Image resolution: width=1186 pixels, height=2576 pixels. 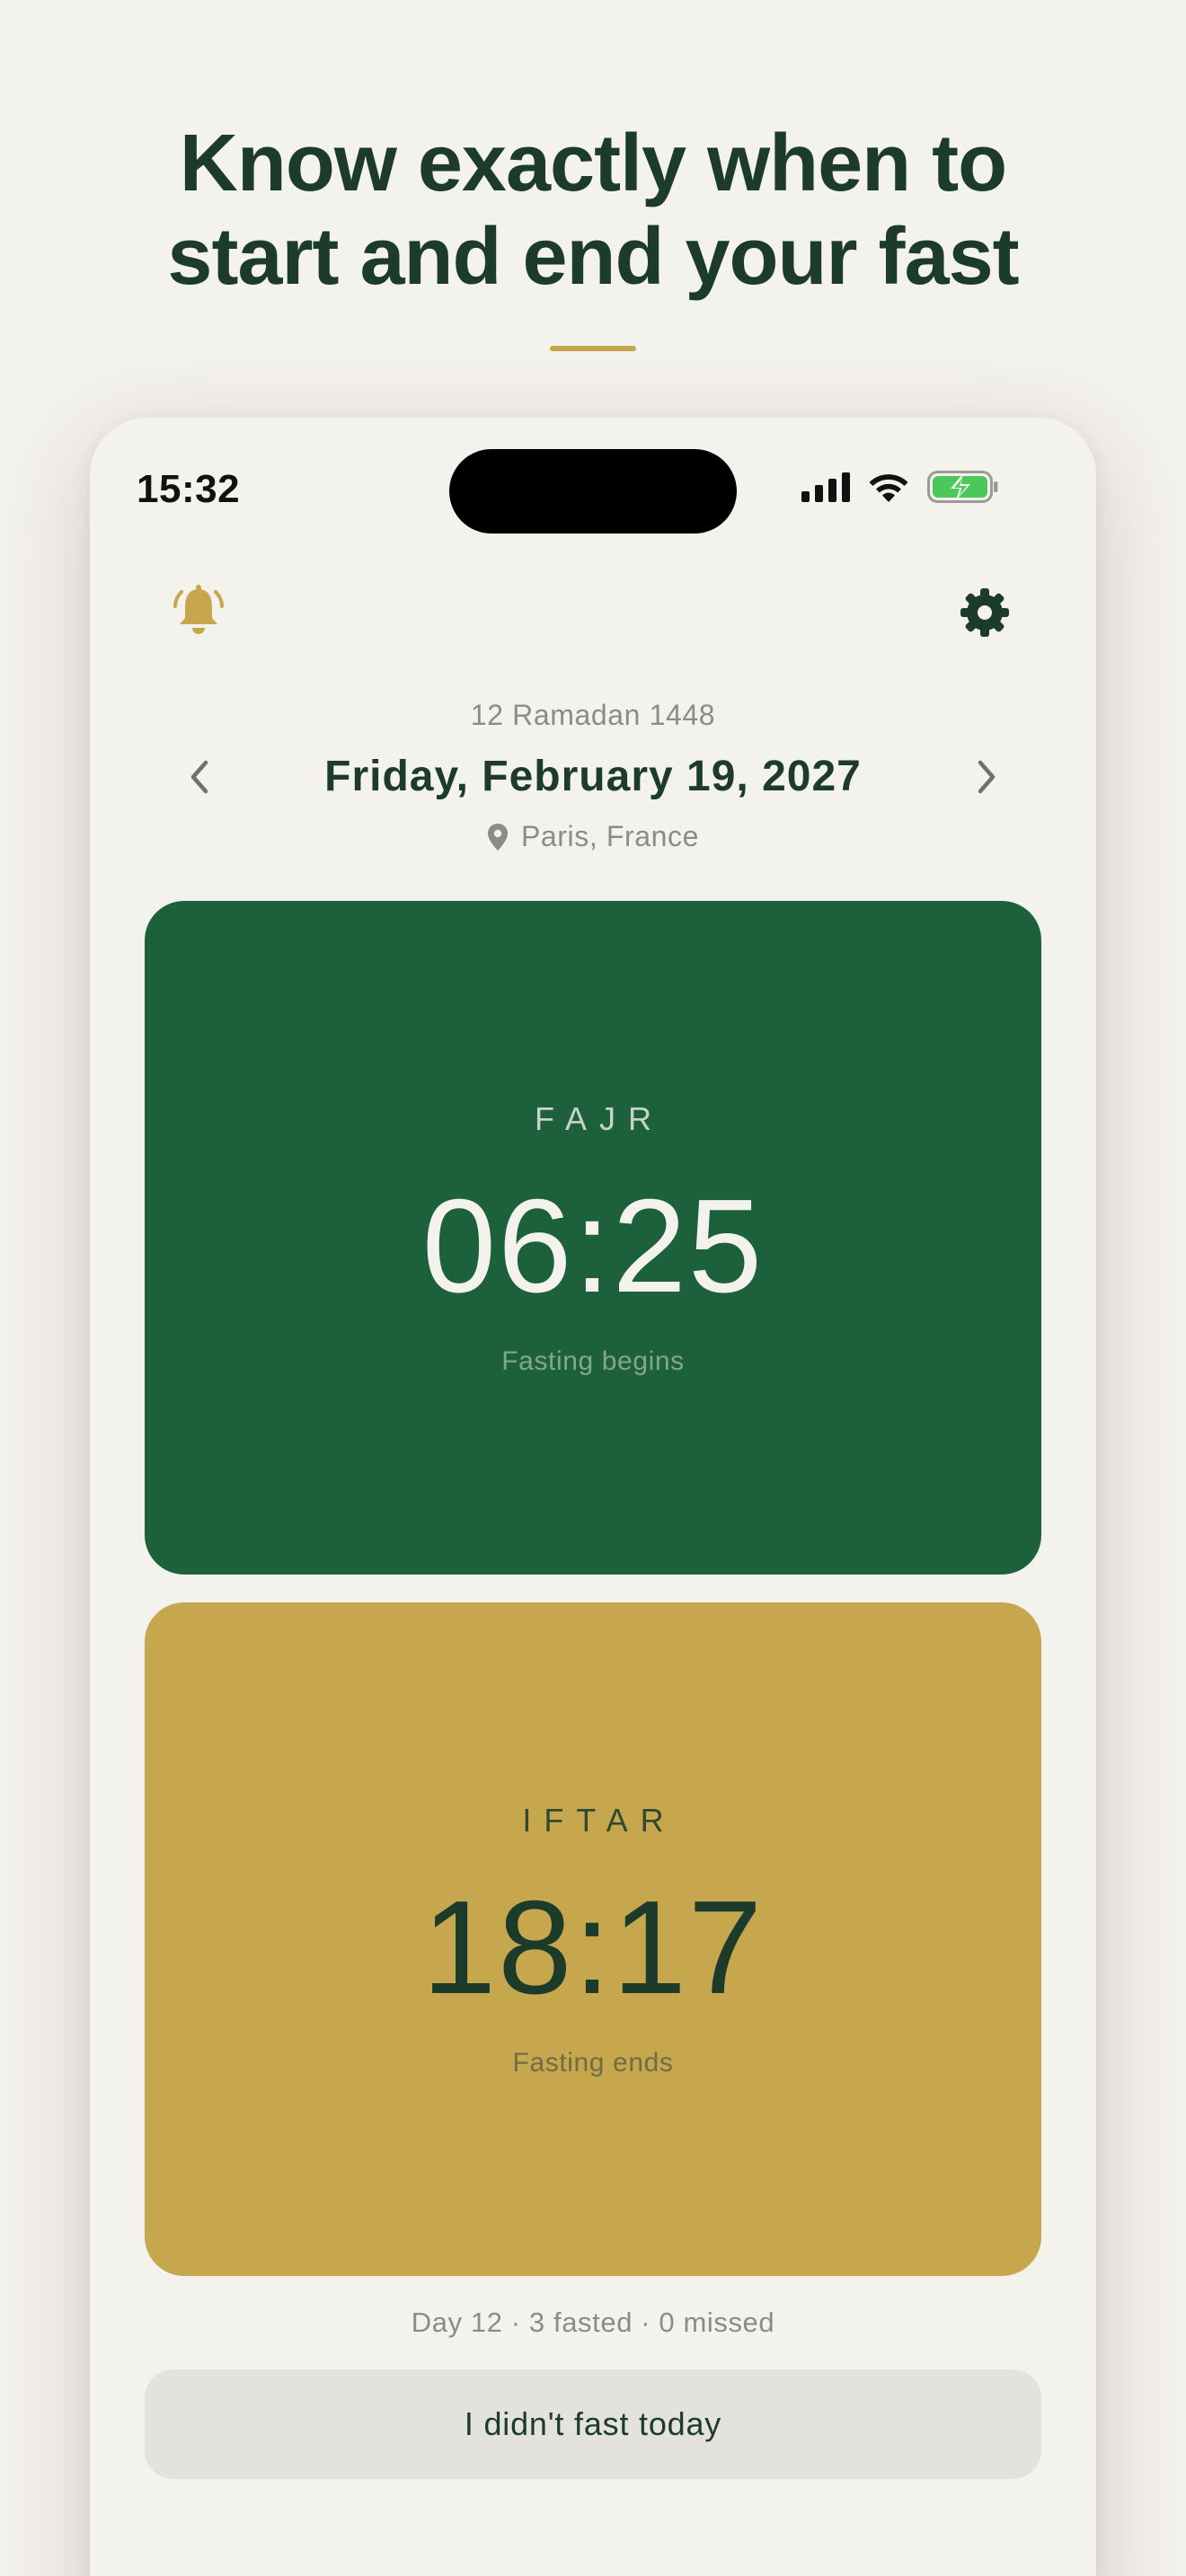 What do you see at coordinates (593, 1246) in the screenshot?
I see `fajr-time: 06:25` at bounding box center [593, 1246].